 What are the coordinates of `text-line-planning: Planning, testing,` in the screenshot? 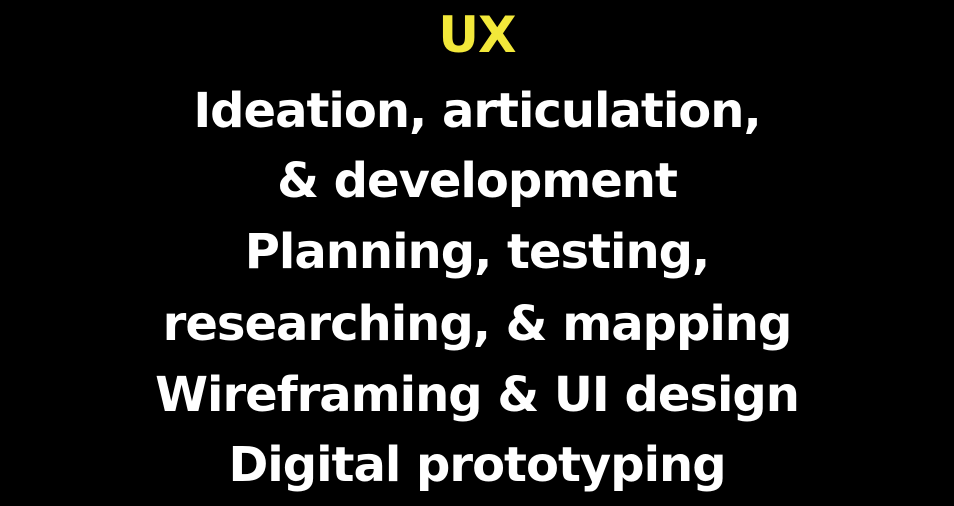 It's located at (477, 252).